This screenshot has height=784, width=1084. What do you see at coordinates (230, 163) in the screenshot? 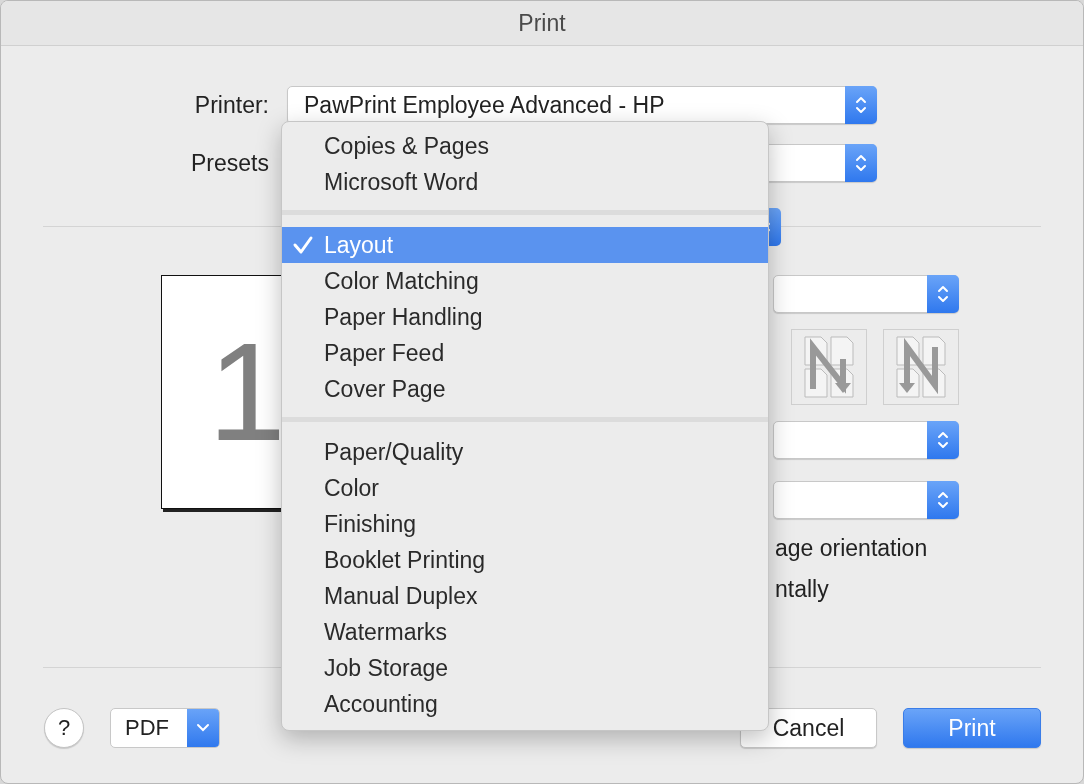
I see `presets-label: Presets` at bounding box center [230, 163].